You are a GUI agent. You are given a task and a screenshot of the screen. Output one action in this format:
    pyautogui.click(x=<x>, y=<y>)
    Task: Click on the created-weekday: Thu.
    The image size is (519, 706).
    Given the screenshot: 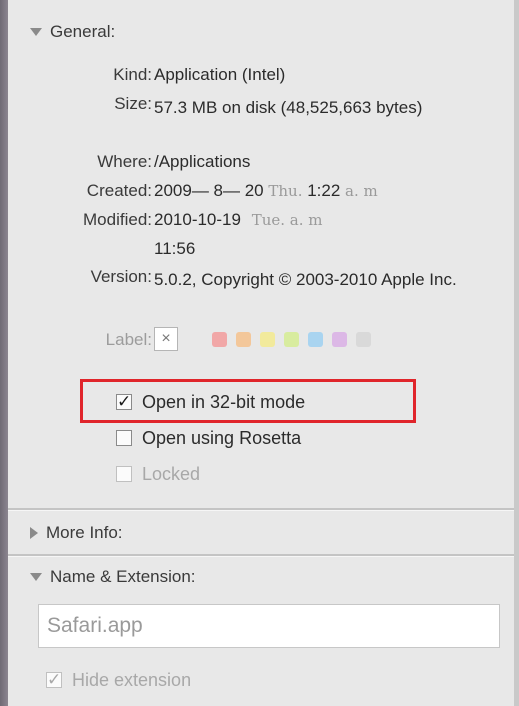 What is the action you would take?
    pyautogui.click(x=285, y=191)
    